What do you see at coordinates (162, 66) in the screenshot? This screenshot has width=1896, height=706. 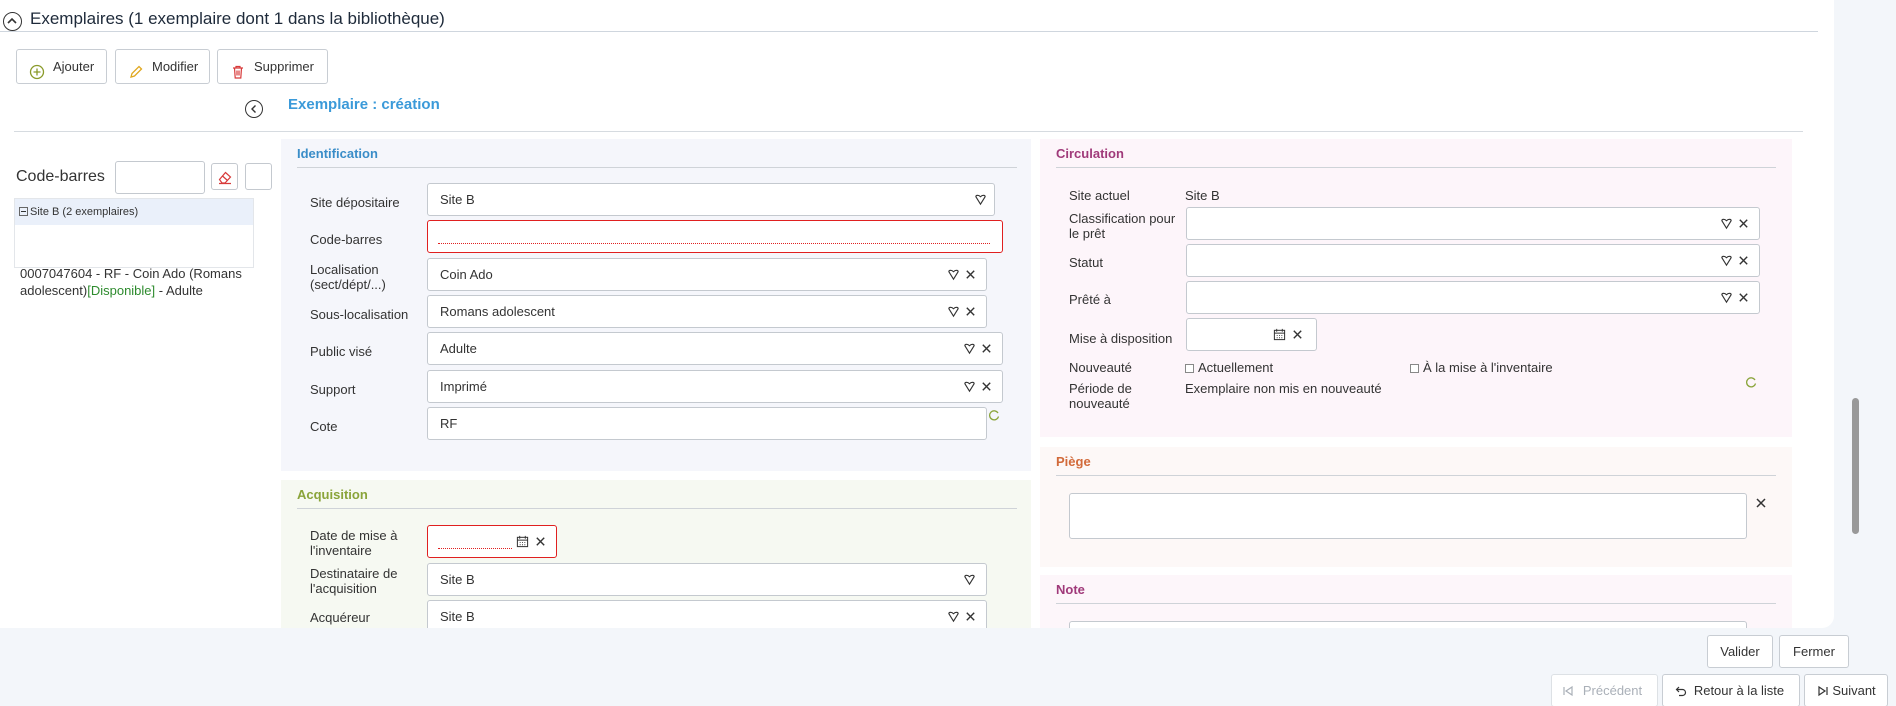 I see `edit-button: Modifier` at bounding box center [162, 66].